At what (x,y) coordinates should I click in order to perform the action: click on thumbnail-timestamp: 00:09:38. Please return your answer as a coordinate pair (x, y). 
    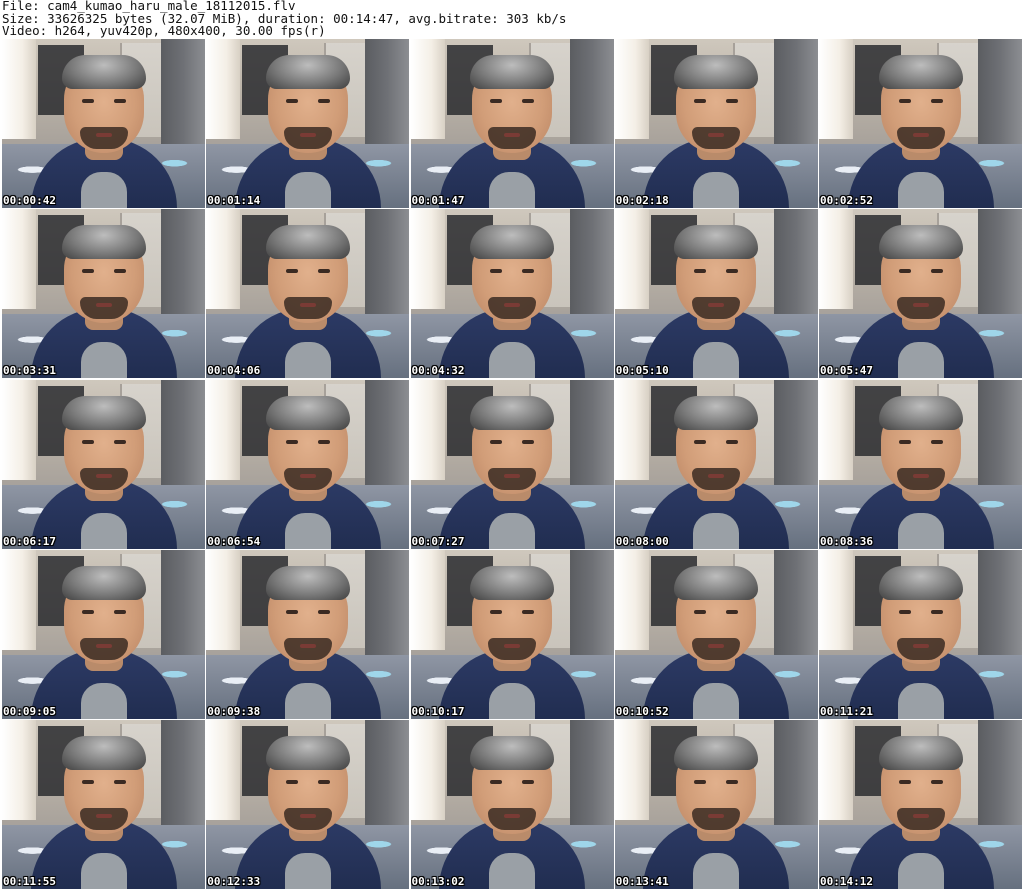
    Looking at the image, I should click on (234, 711).